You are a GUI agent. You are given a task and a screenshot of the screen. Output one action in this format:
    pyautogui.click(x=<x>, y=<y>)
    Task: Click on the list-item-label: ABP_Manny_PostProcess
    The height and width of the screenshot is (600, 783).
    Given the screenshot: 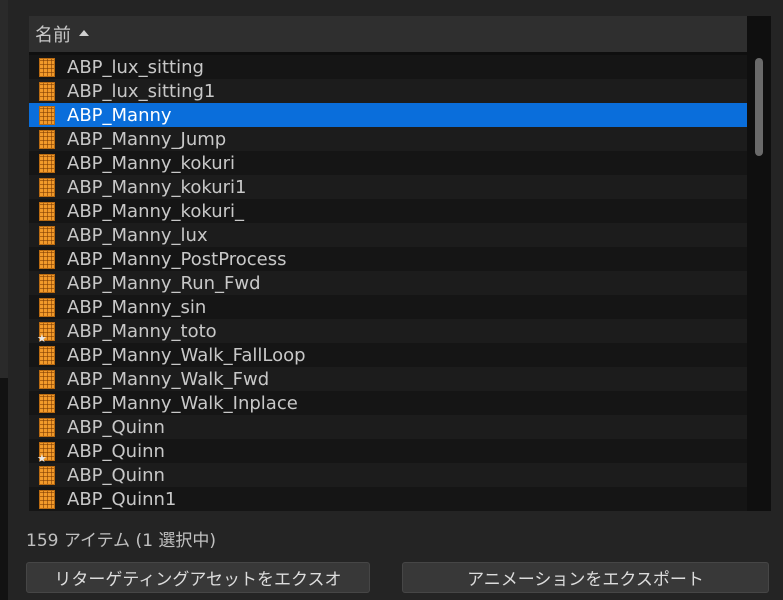 What is the action you would take?
    pyautogui.click(x=177, y=259)
    